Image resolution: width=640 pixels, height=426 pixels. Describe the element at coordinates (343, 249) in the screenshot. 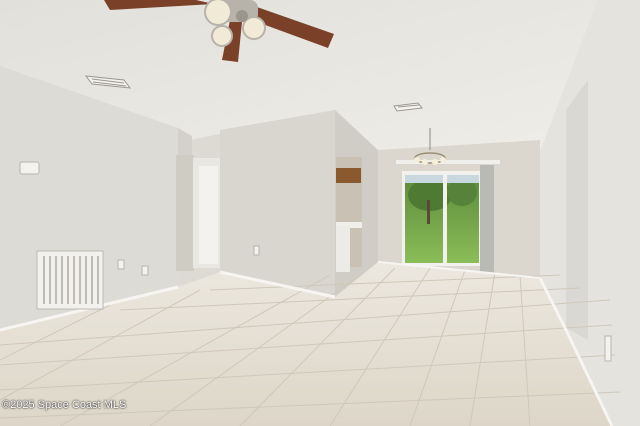

I see `kitchen-island` at that location.